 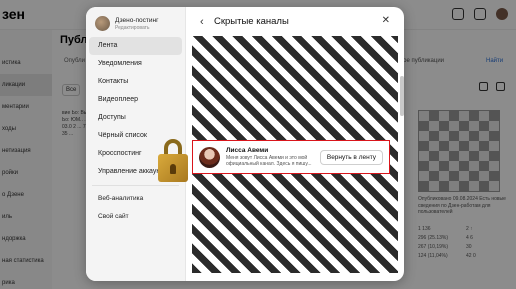 I want to click on profile-name: Дзено-постинг, so click(x=137, y=20).